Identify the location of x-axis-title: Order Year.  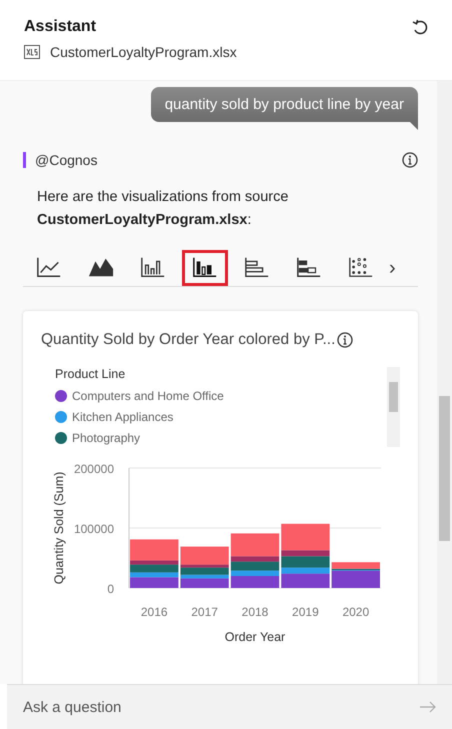
(255, 637).